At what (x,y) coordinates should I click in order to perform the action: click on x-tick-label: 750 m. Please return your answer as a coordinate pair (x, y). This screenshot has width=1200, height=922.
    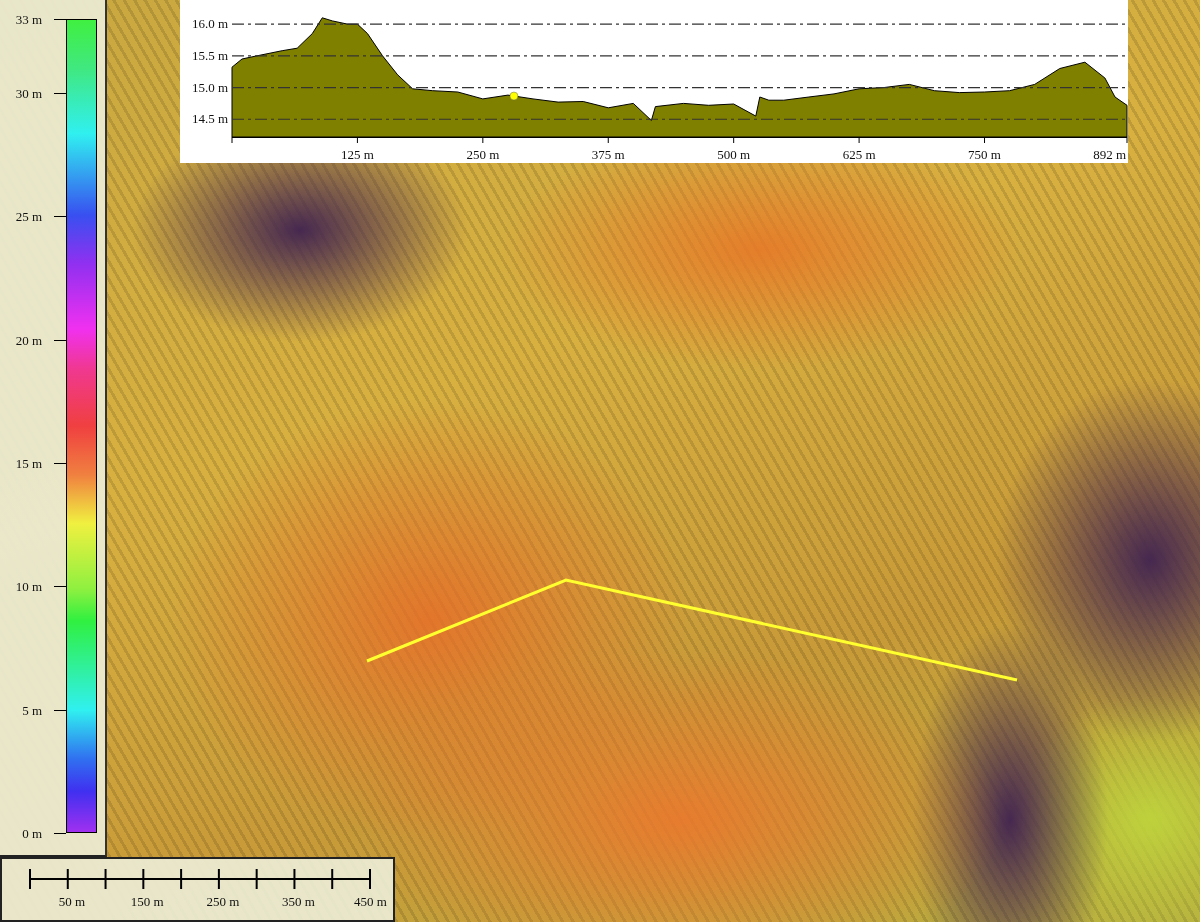
    Looking at the image, I should click on (984, 154).